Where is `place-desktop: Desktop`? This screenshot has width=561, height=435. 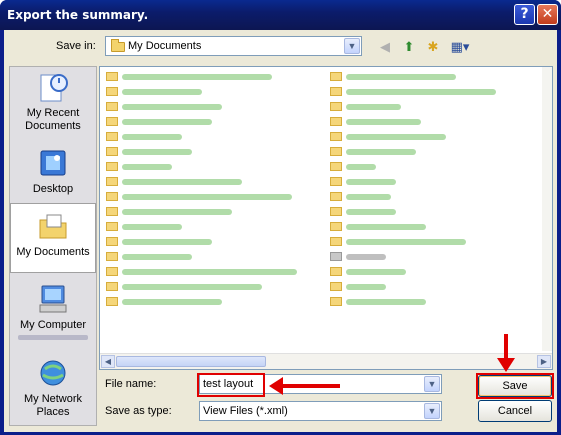
place-desktop: Desktop is located at coordinates (53, 171).